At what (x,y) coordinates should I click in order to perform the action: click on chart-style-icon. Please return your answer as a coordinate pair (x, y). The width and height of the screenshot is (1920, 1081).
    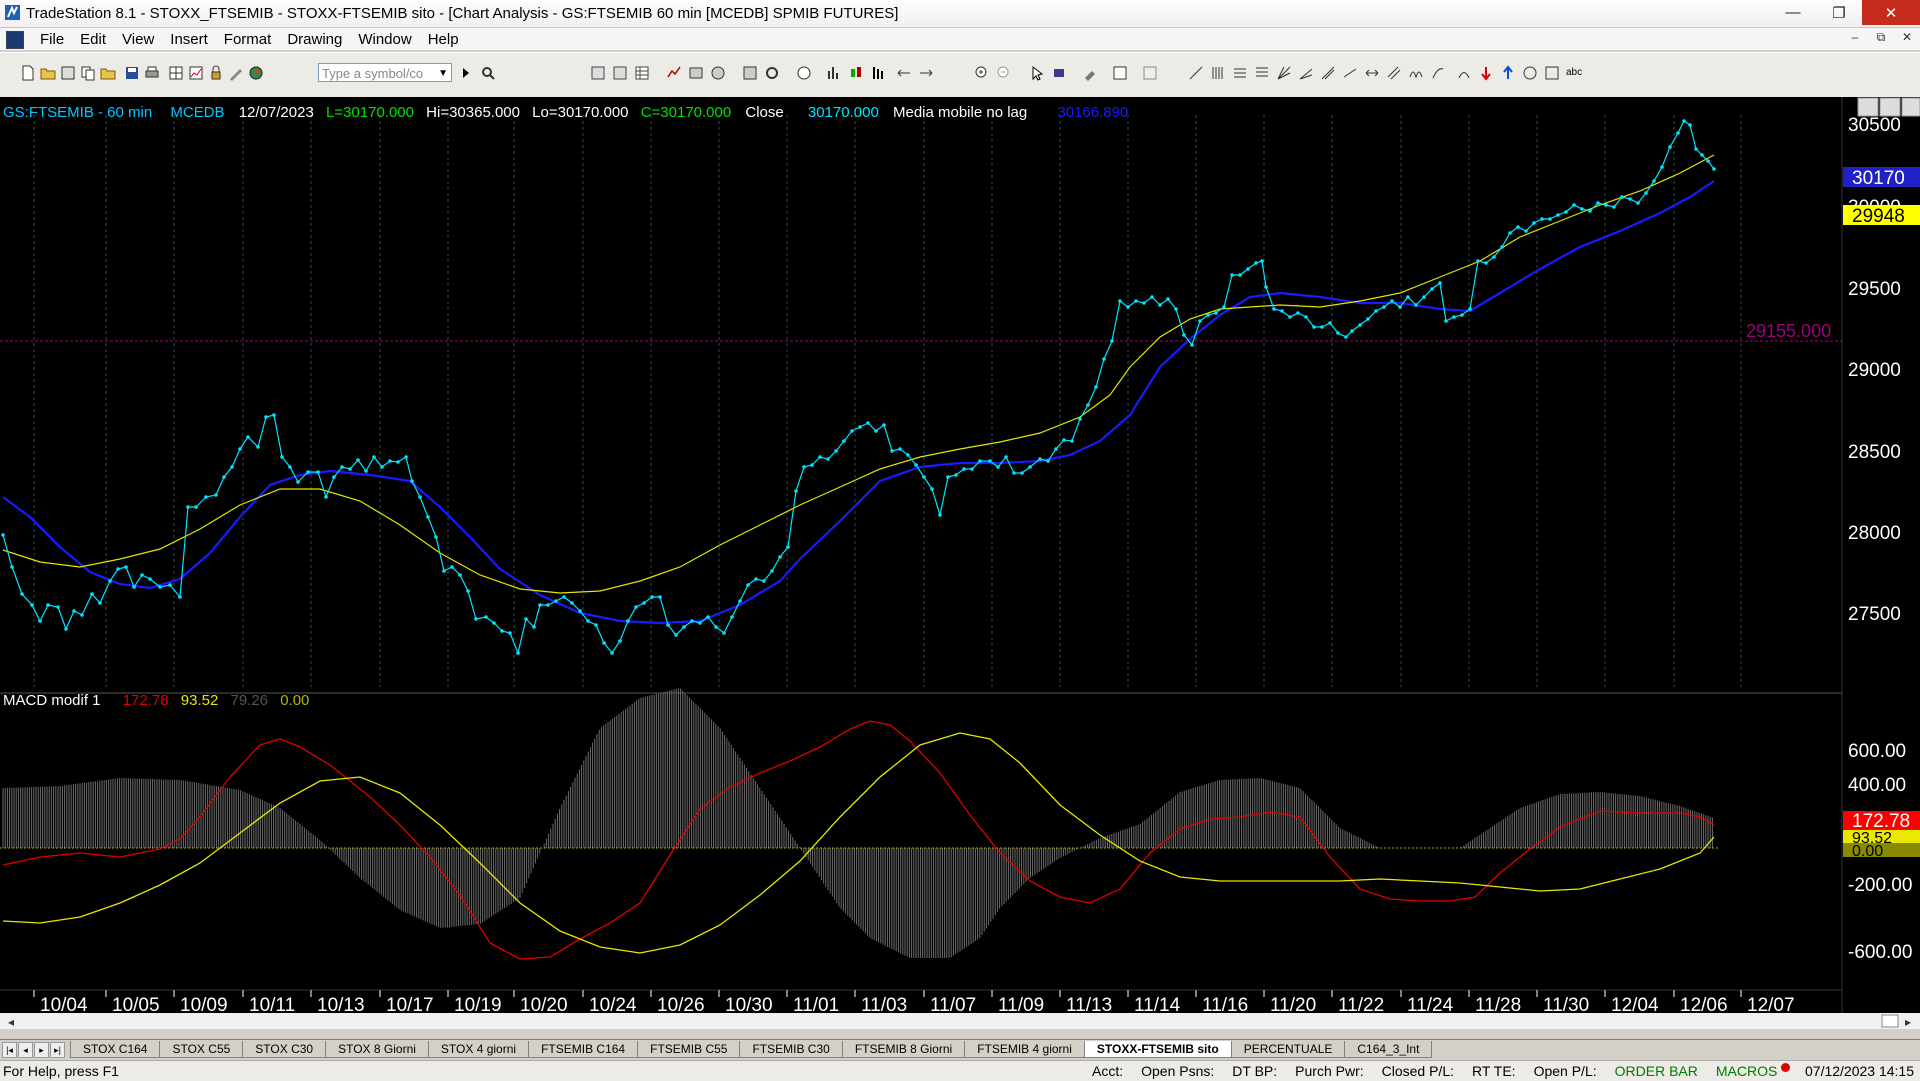
    Looking at the image, I should click on (598, 73).